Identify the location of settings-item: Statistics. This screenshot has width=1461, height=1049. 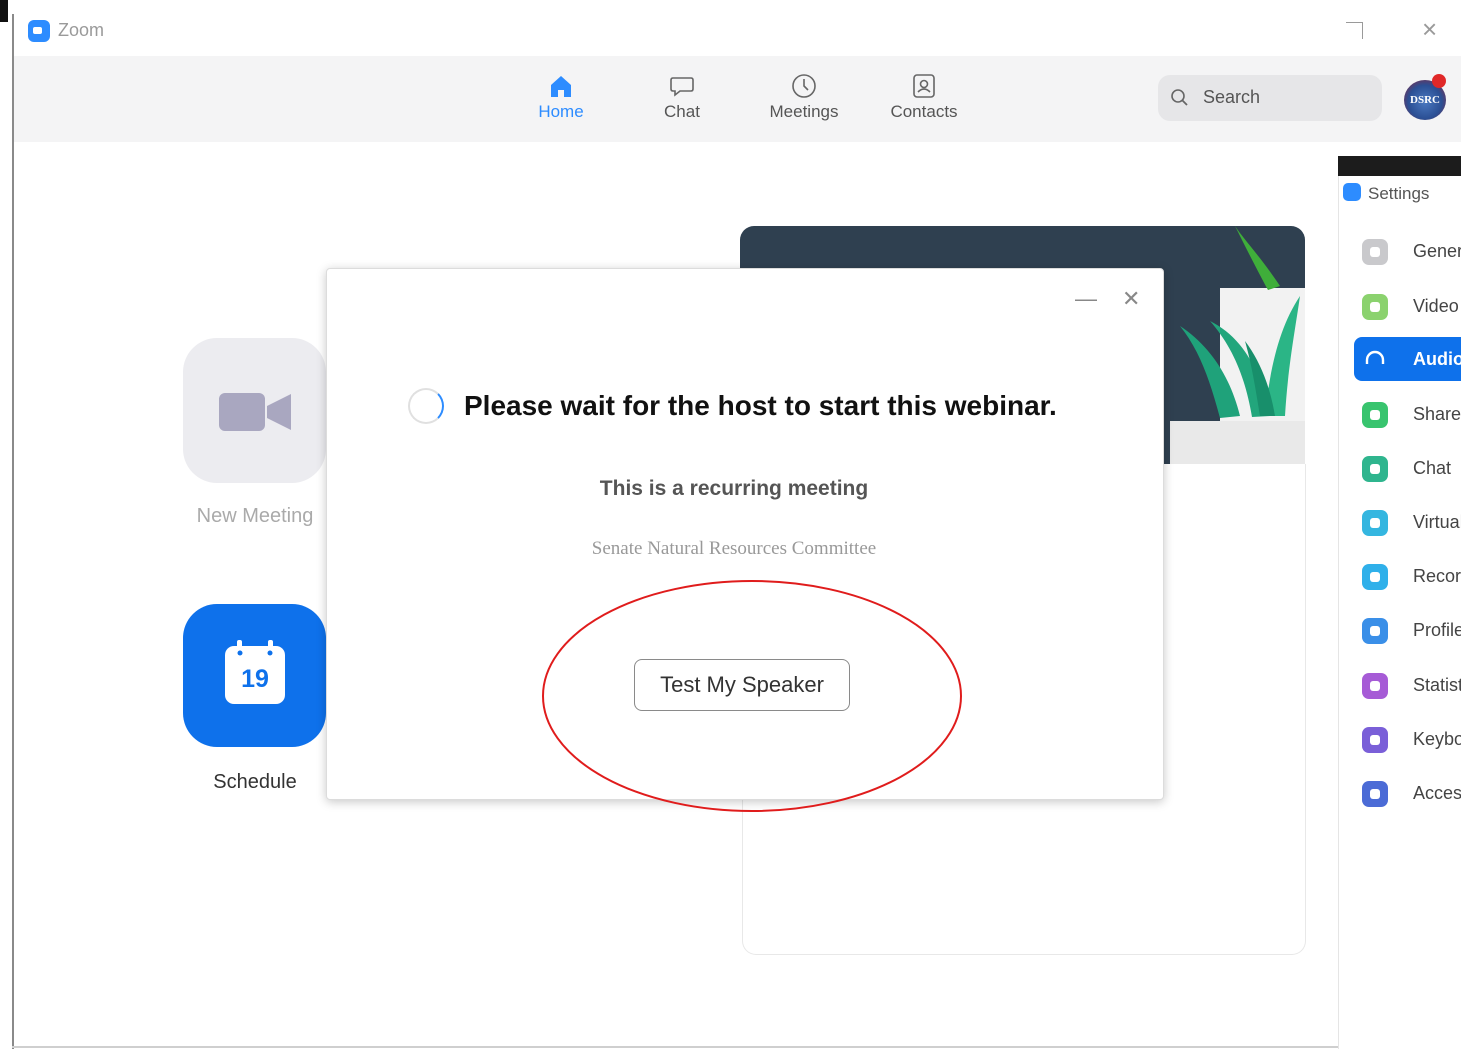
(1407, 685).